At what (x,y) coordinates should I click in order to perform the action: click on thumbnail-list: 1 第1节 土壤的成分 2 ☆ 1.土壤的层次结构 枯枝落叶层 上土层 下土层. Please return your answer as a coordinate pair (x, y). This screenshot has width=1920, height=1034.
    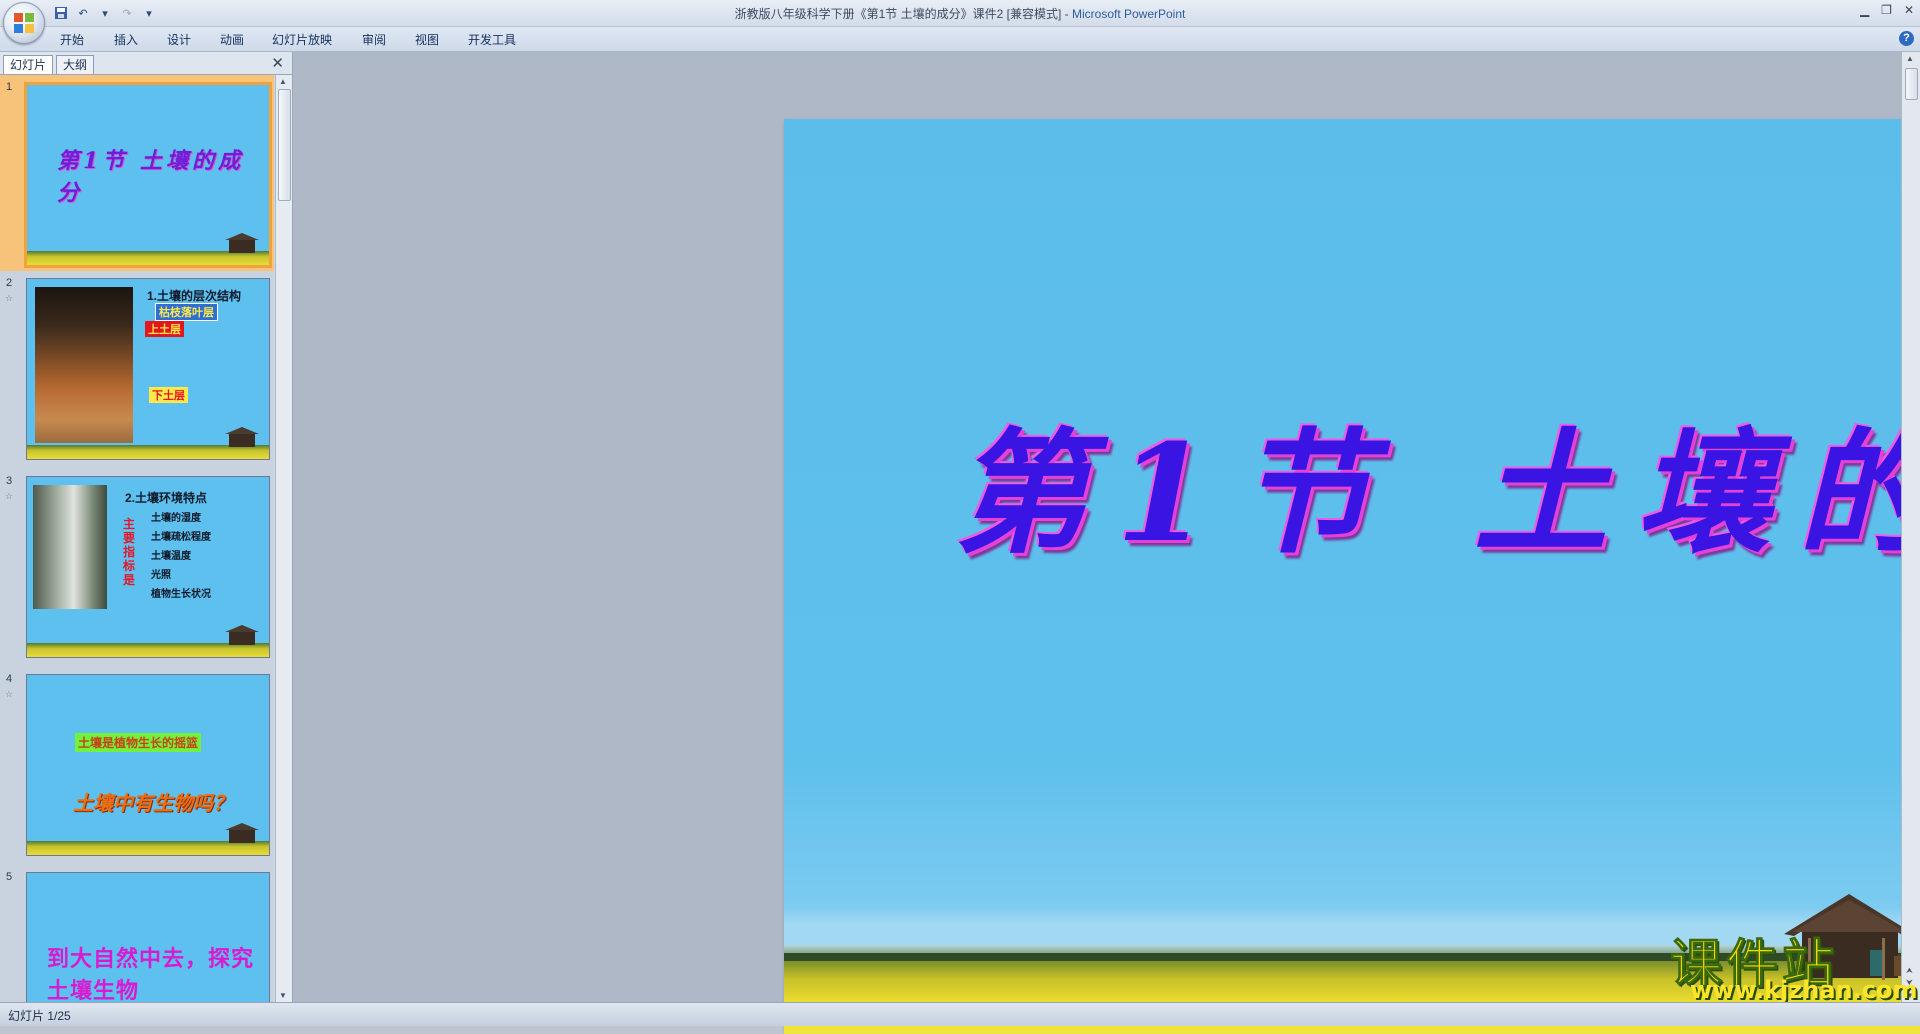
    Looking at the image, I should click on (137, 538).